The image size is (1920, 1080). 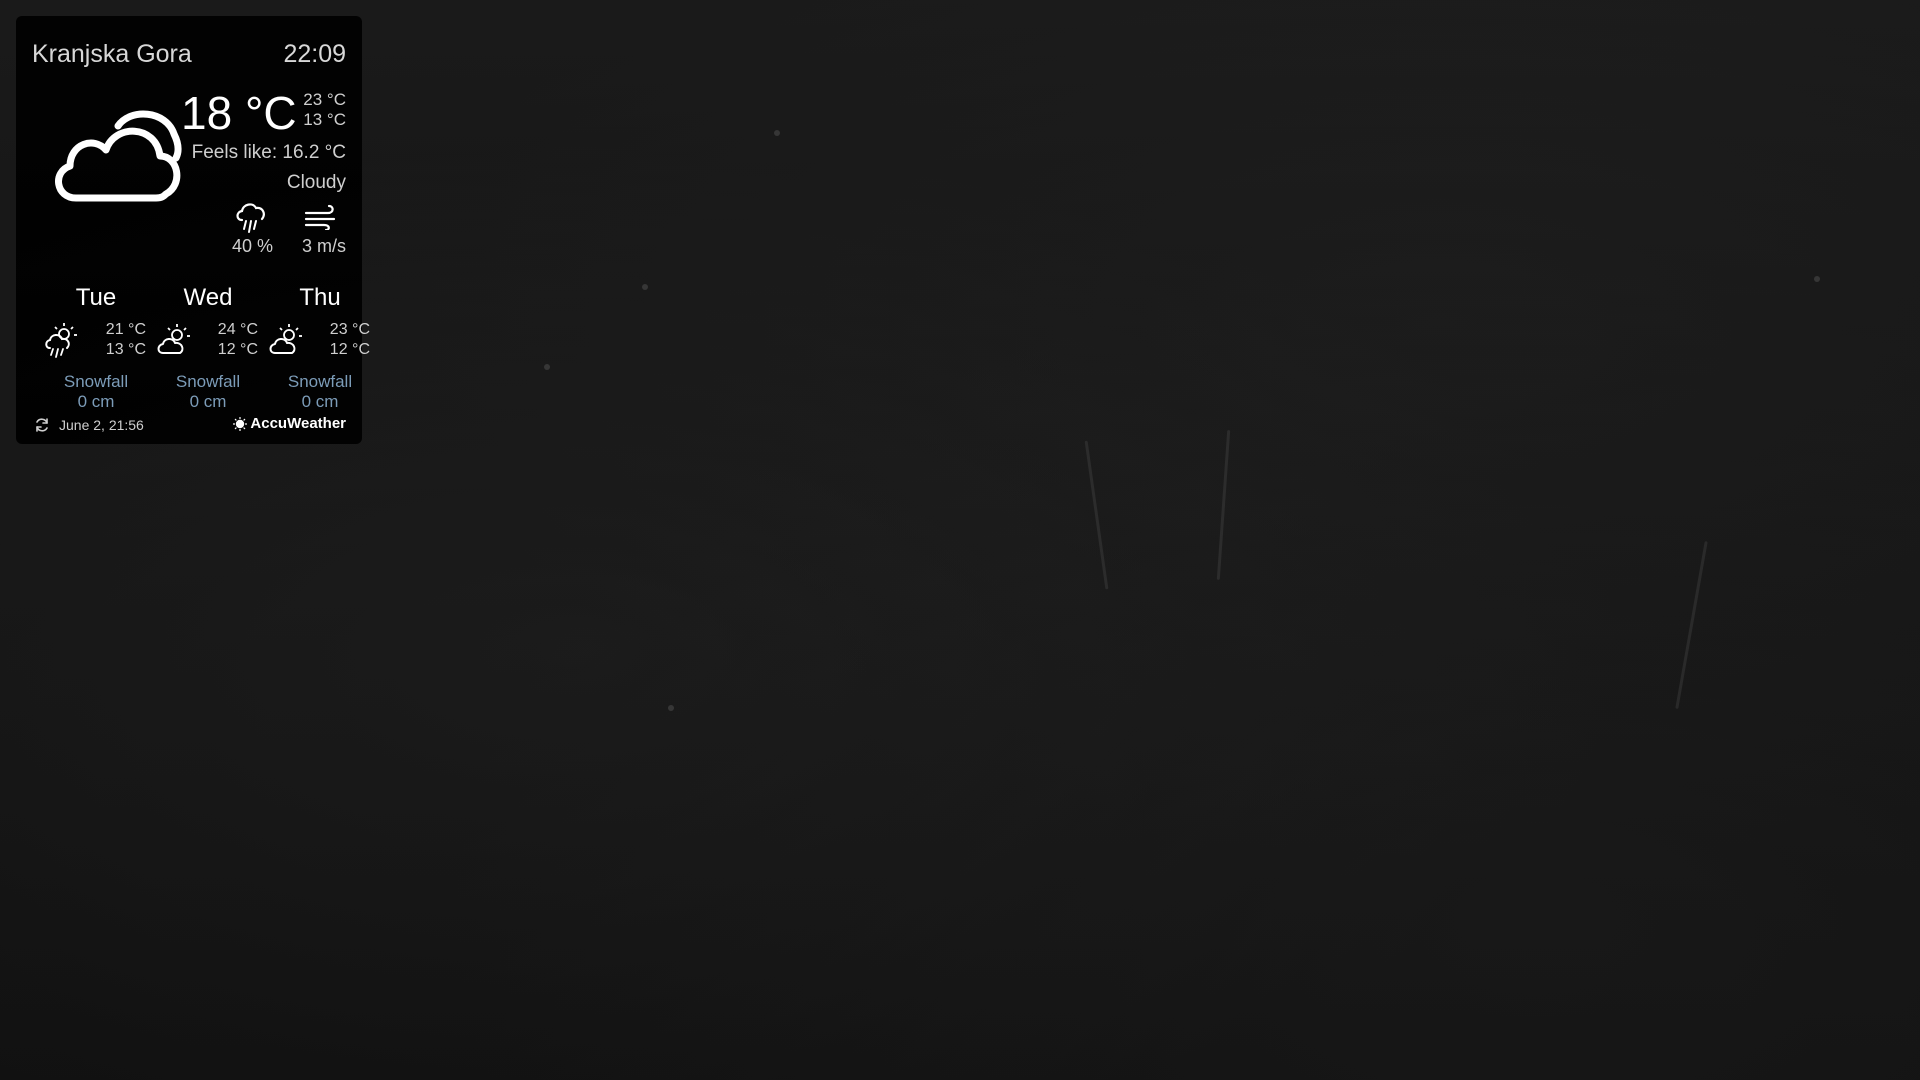 What do you see at coordinates (268, 152) in the screenshot?
I see `feels-like: Feels like: 16.2 °C` at bounding box center [268, 152].